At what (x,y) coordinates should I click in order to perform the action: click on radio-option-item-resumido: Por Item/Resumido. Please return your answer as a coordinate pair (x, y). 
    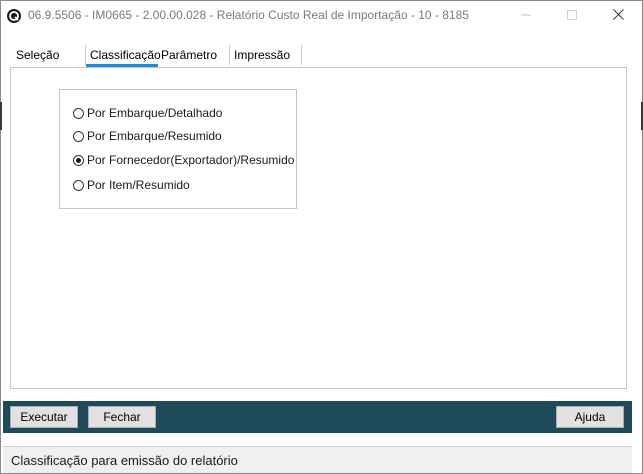
    Looking at the image, I should click on (131, 185).